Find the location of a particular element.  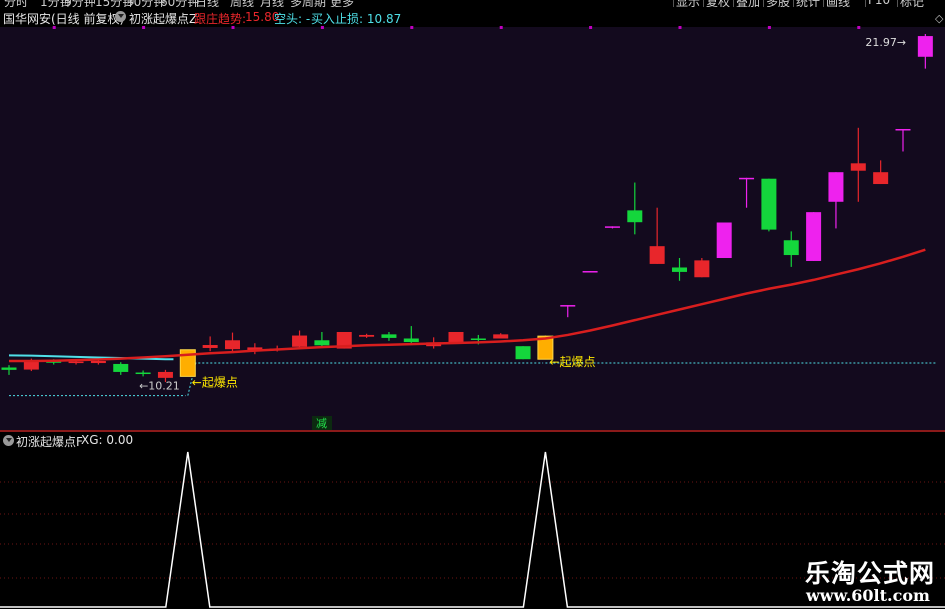

top-menu-item: 复权 is located at coordinates (718, 3).